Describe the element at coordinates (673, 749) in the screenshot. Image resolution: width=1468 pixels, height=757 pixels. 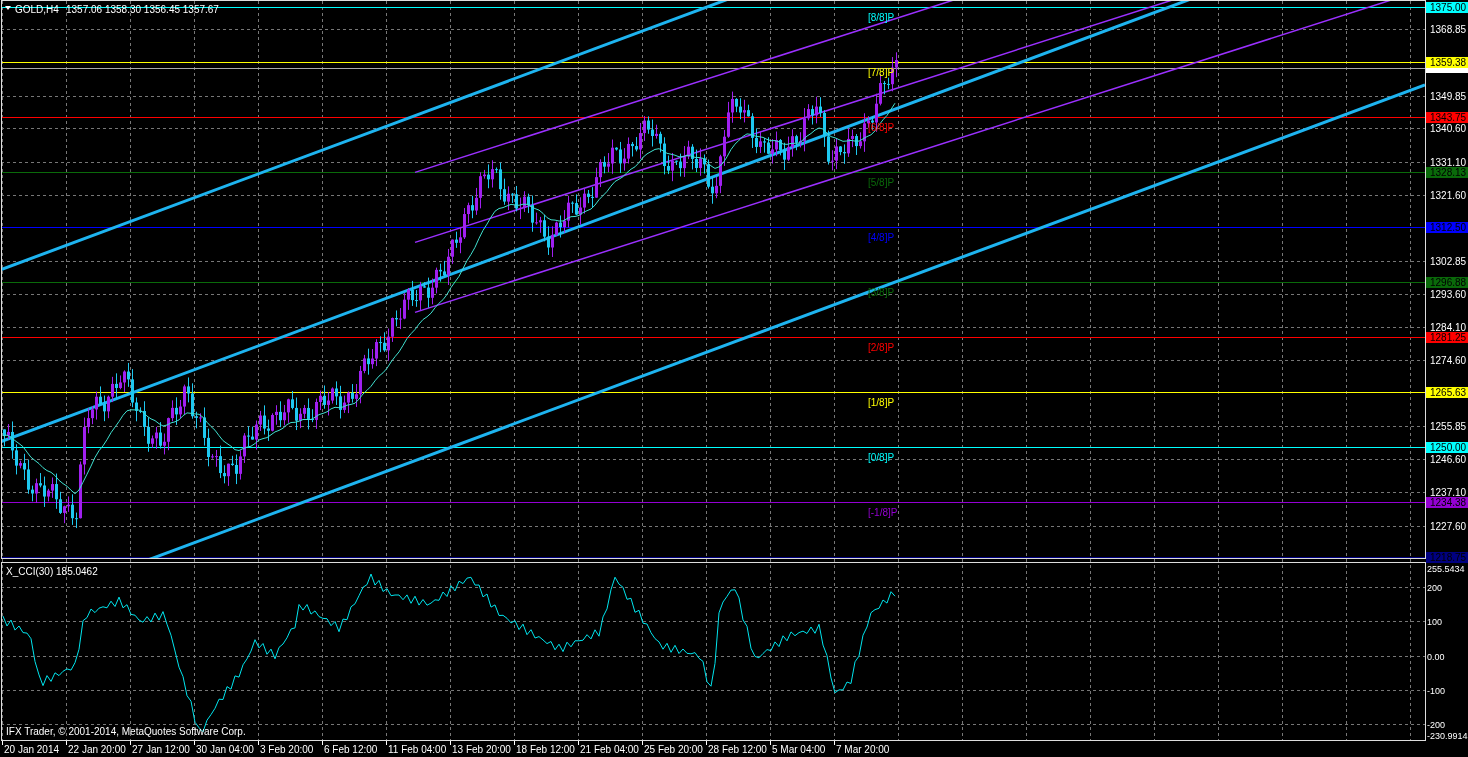
I see `time-tick-label: 25 Feb 20:00` at that location.